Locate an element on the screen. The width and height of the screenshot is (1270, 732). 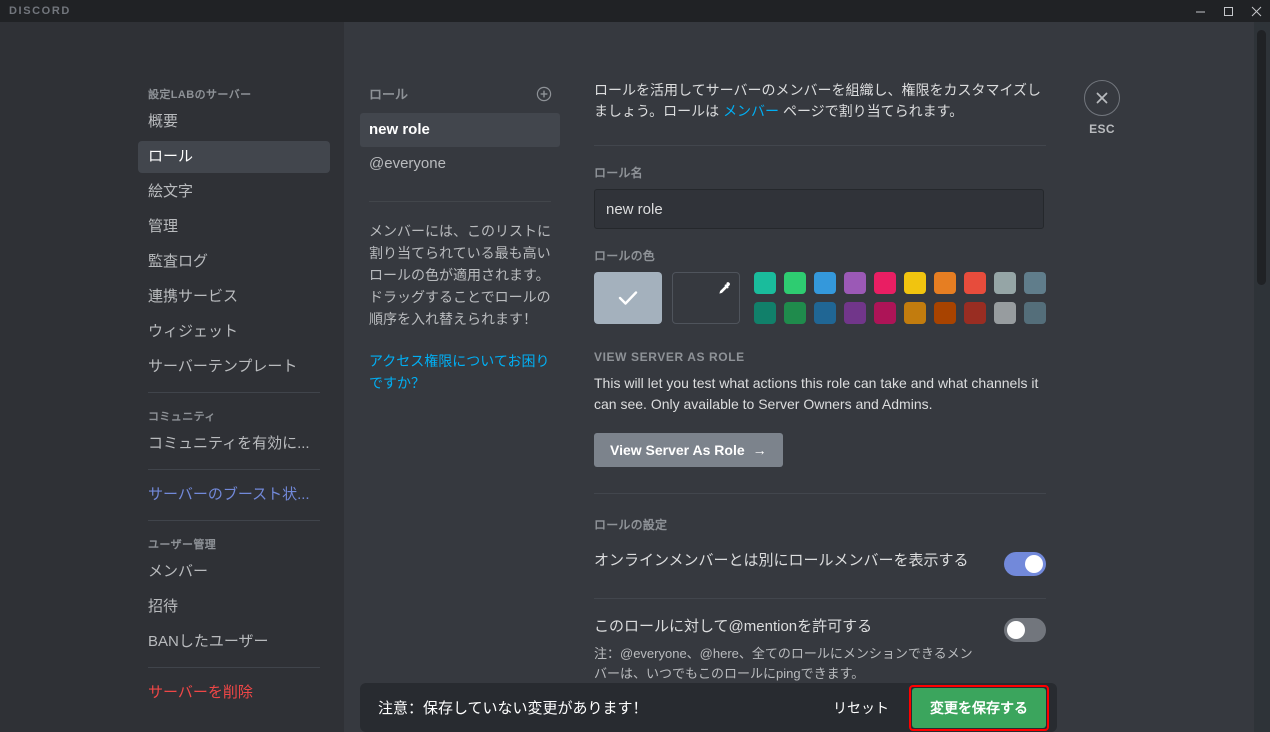
sidebar-community-header: コミュニティ is located at coordinates (182, 417).